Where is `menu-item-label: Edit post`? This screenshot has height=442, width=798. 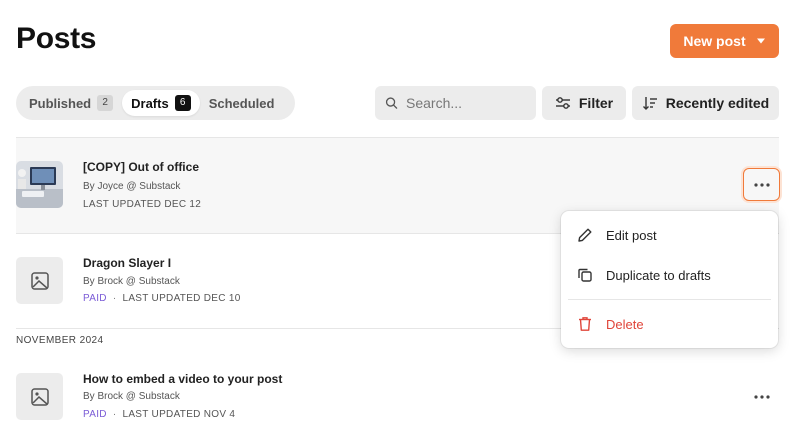
menu-item-label: Edit post is located at coordinates (631, 235).